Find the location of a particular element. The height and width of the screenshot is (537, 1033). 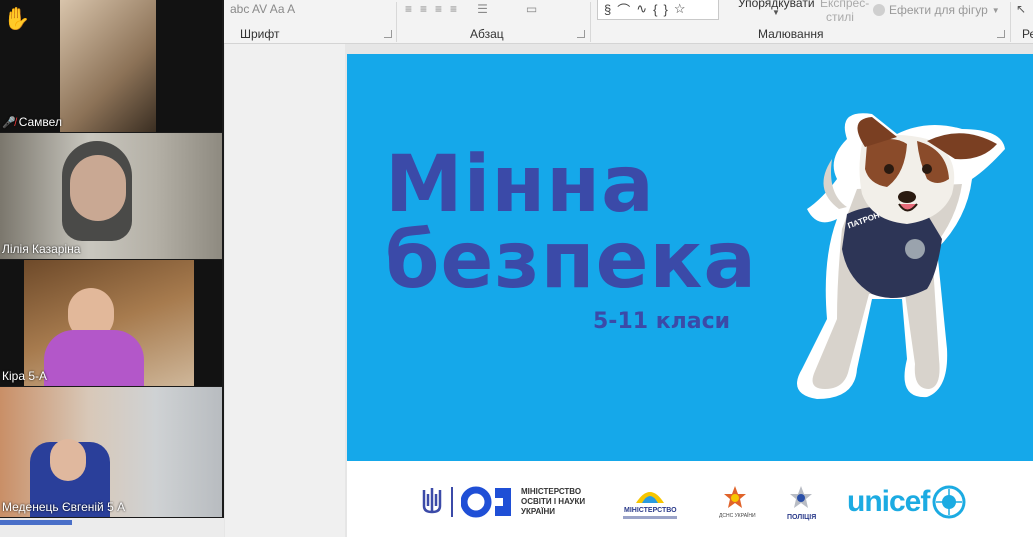

participant-name: Меденець Євгеній 5 А is located at coordinates (63, 507).